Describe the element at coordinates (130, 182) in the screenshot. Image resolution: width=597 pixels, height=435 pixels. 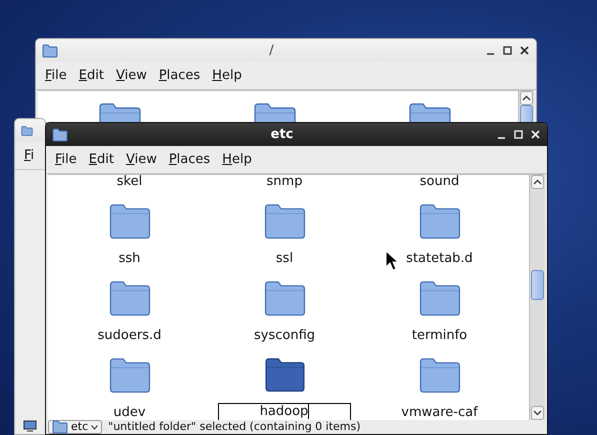
I see `folder-label: skel` at that location.